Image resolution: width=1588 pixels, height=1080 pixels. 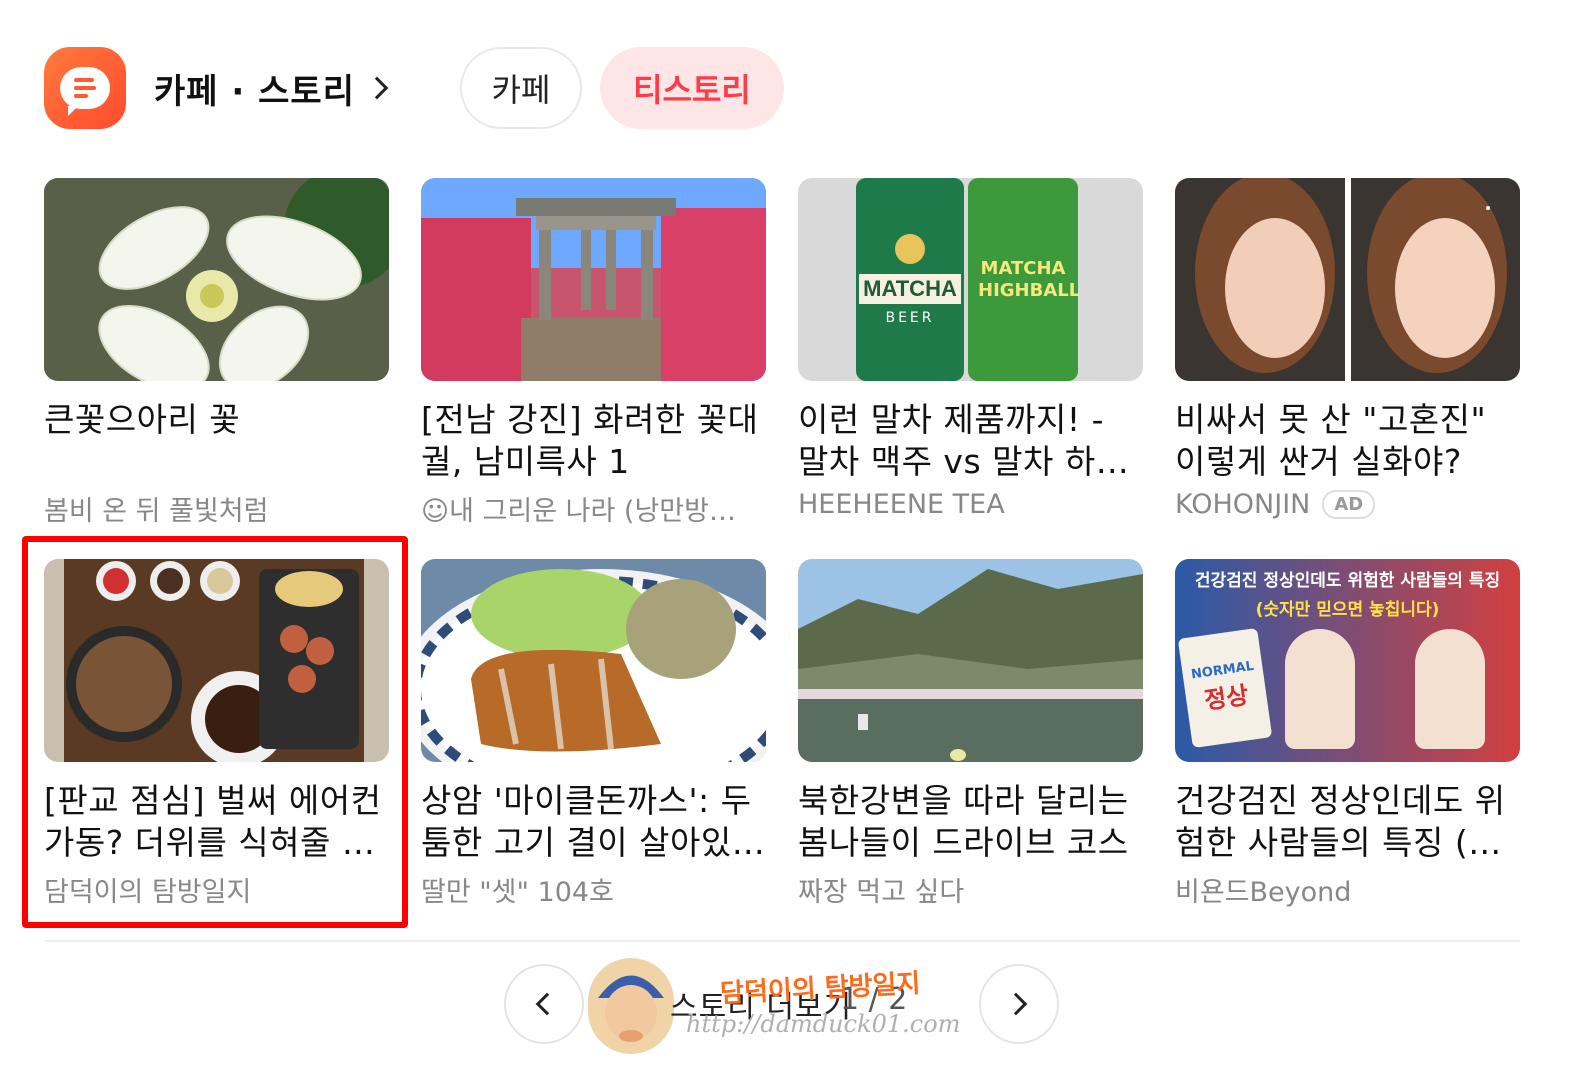 I want to click on watermark-url: http://damduck01.com, so click(x=823, y=1024).